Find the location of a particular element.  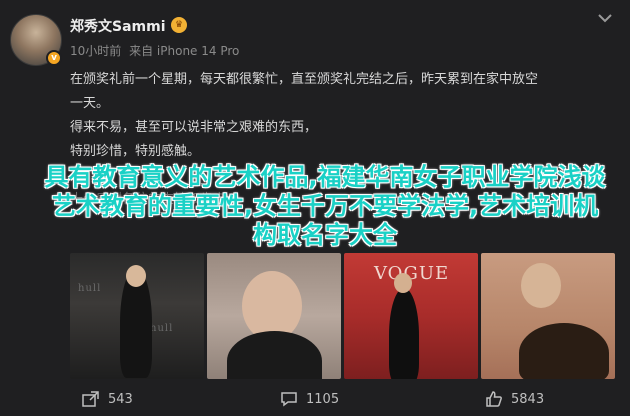

like-button: 5843 is located at coordinates (514, 399).